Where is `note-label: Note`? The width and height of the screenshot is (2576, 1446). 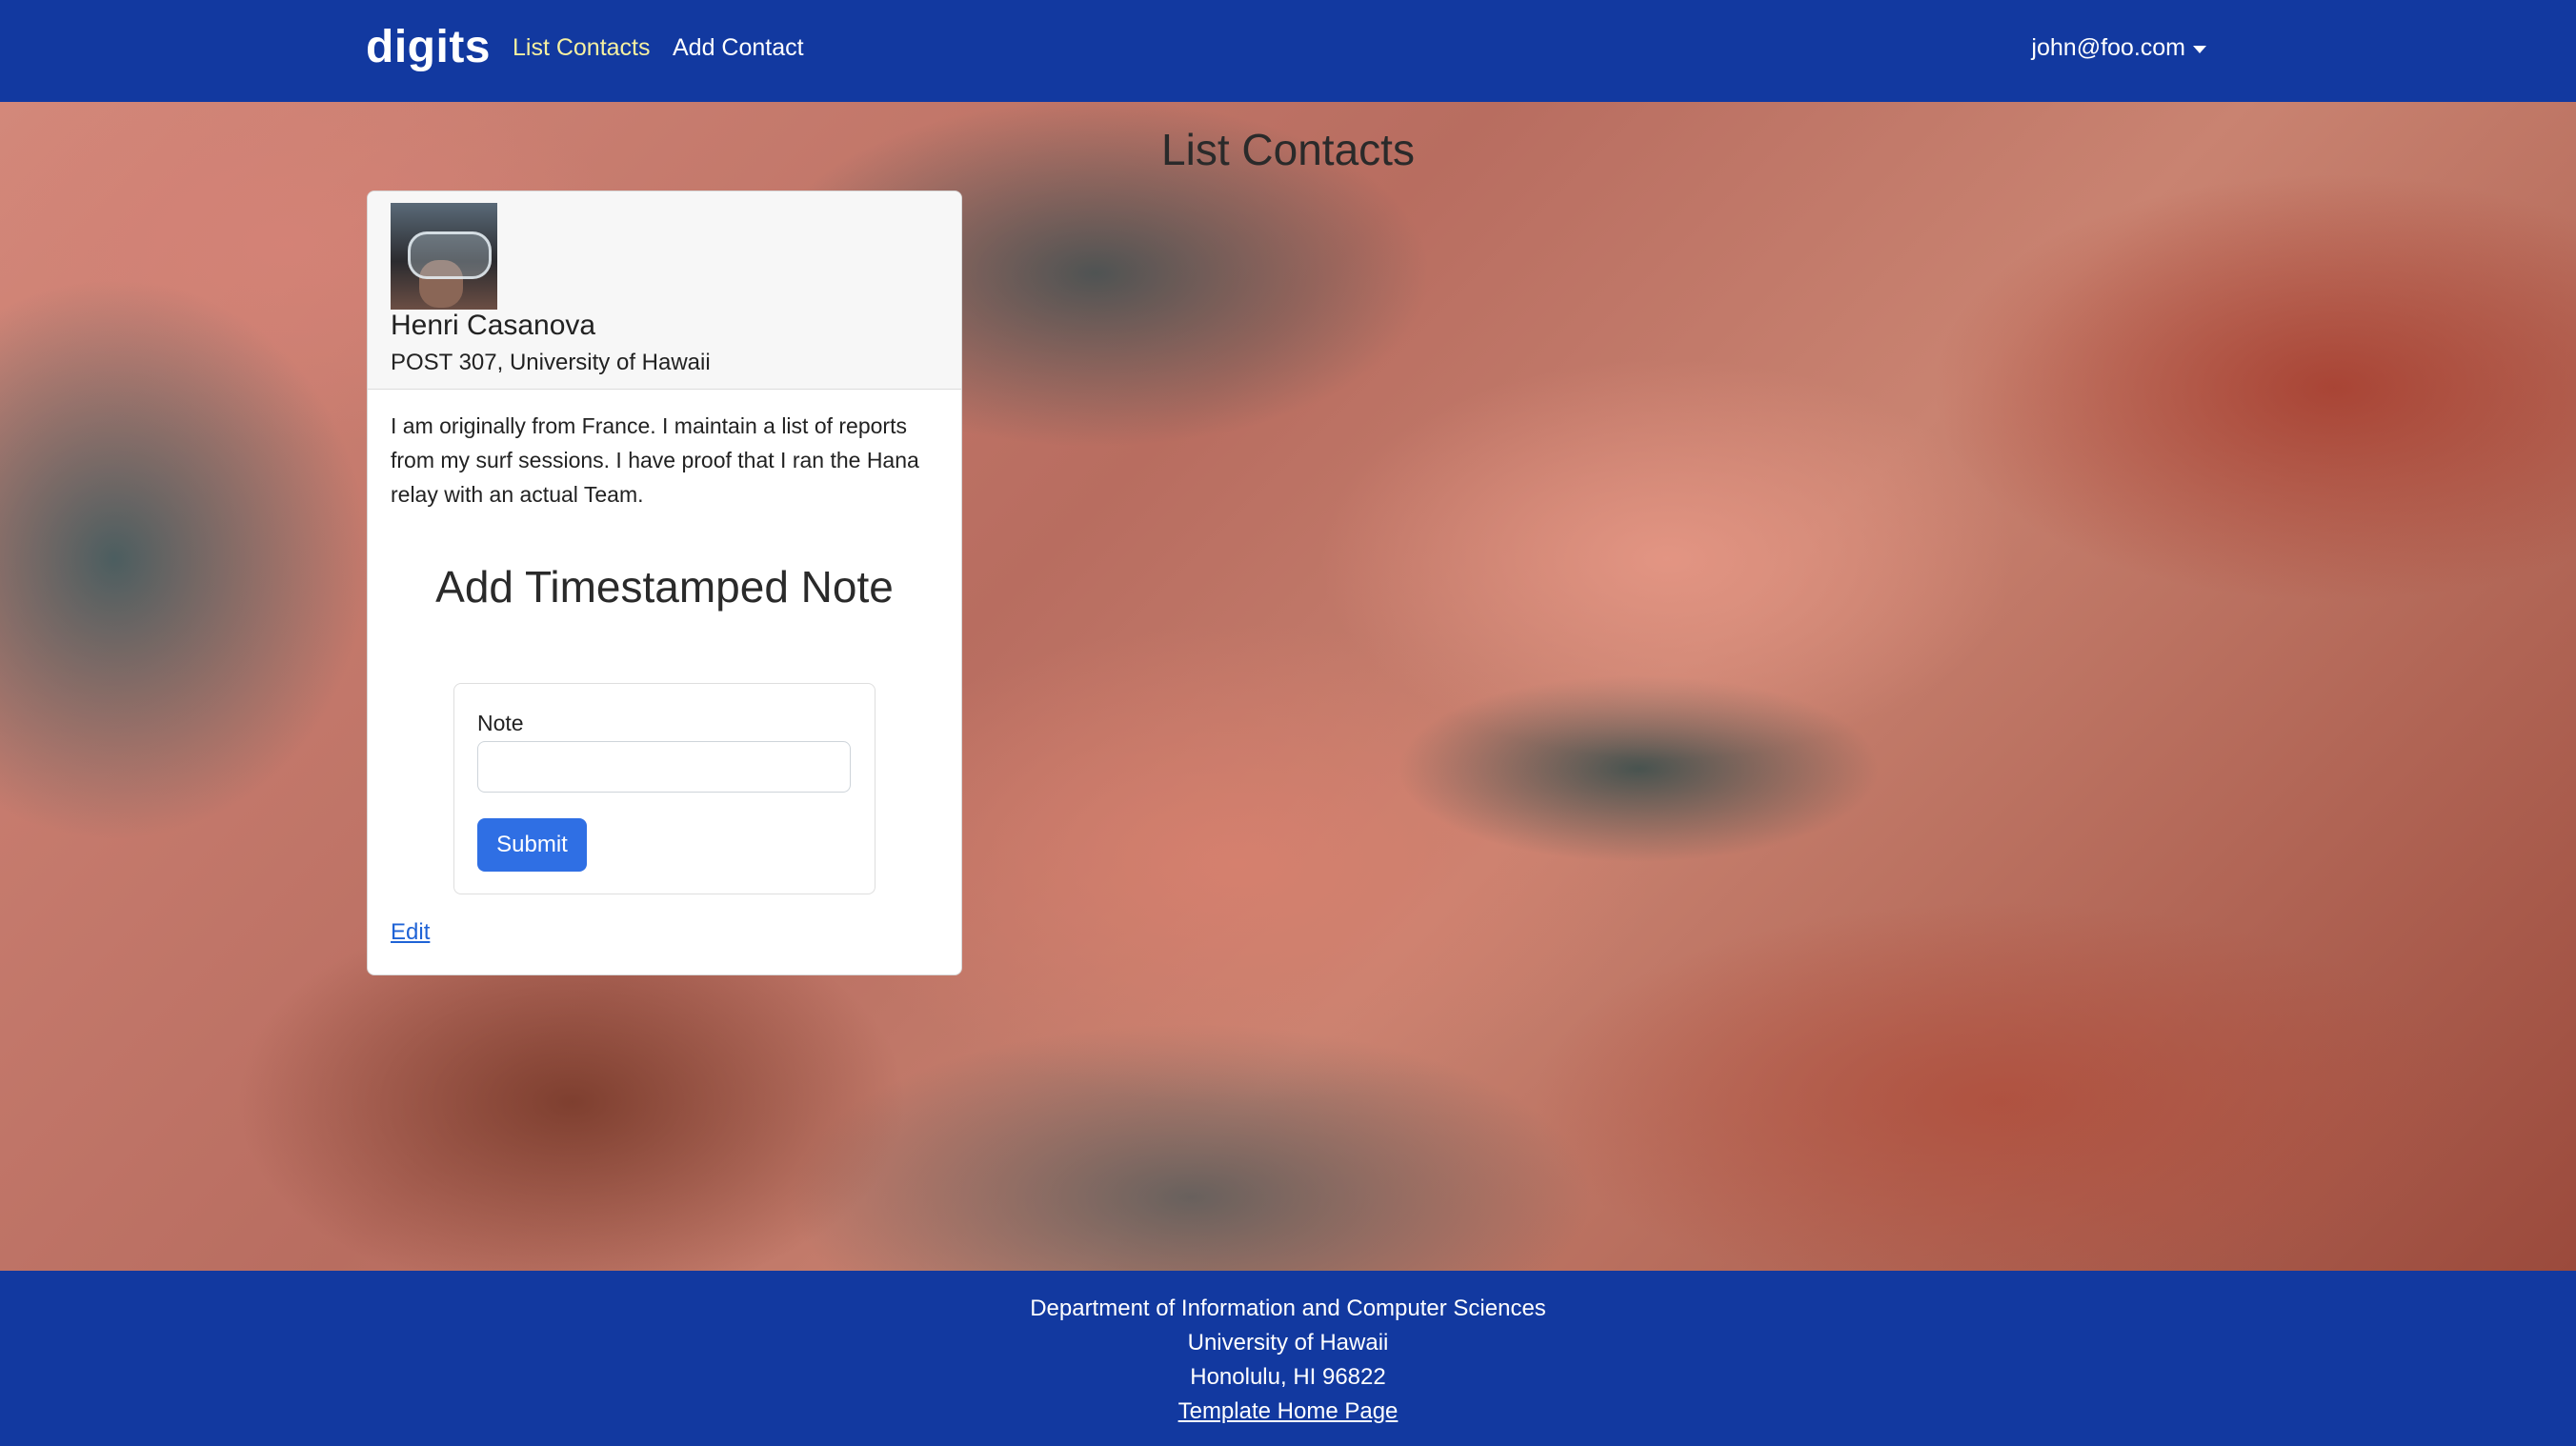 note-label: Note is located at coordinates (501, 723).